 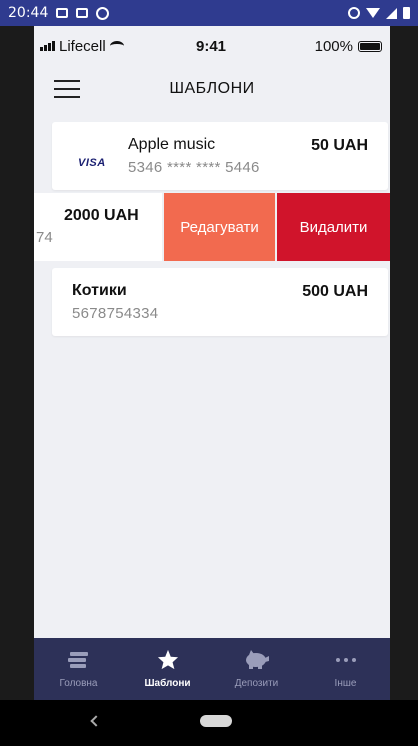 I want to click on tab-deposits: Депозити, so click(x=256, y=669).